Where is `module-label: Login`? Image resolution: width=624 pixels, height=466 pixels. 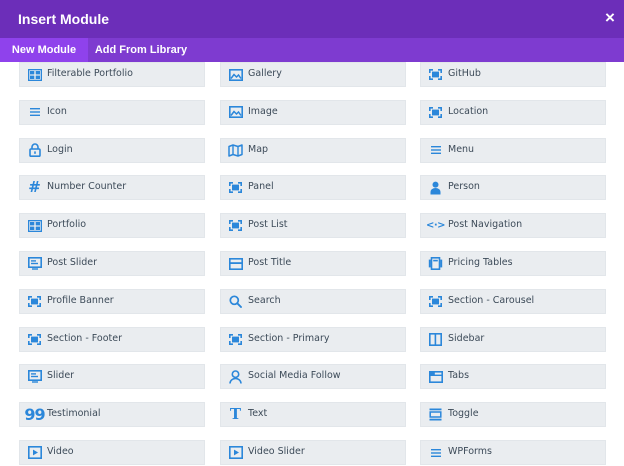 module-label: Login is located at coordinates (60, 149).